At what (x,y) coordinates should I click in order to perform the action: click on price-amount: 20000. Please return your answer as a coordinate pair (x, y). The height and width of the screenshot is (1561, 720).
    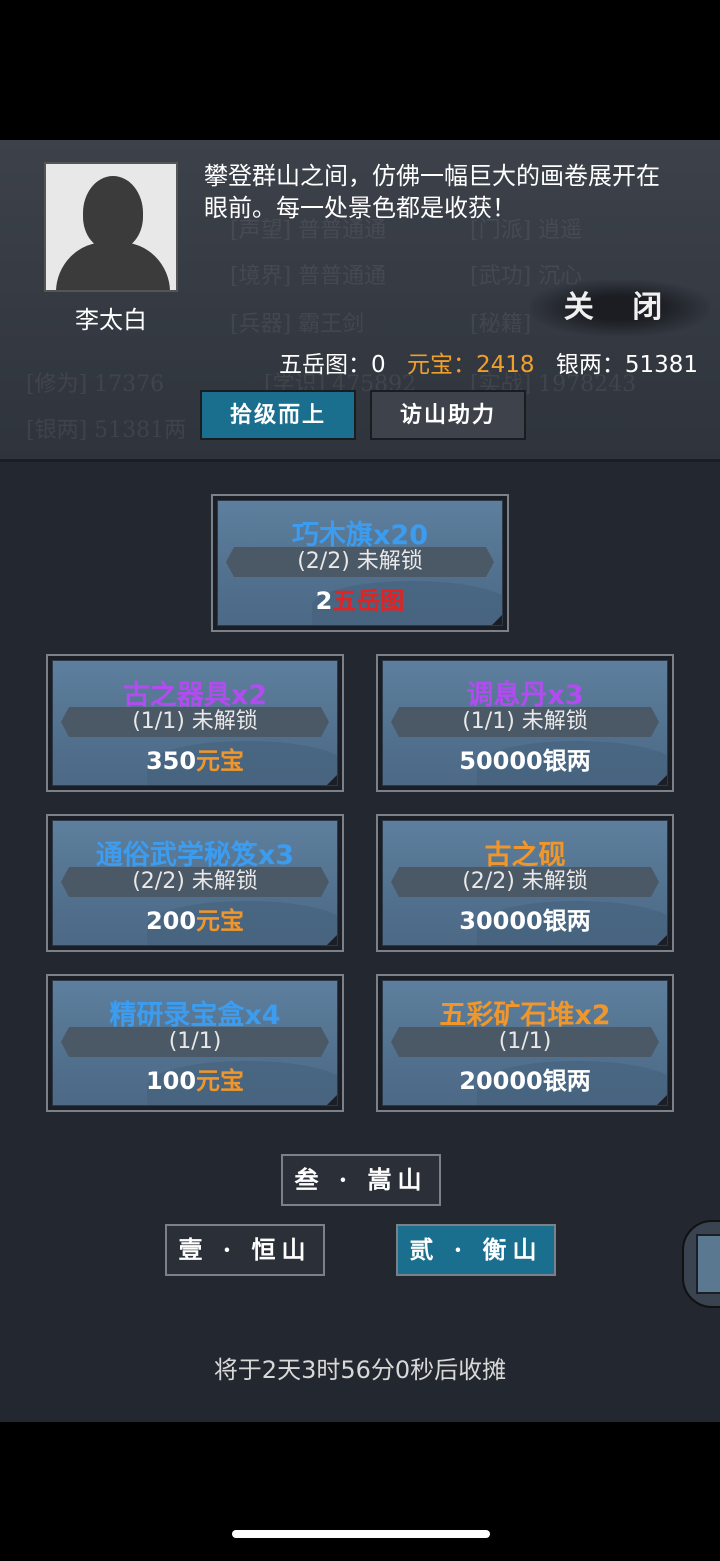
    Looking at the image, I should click on (501, 1081).